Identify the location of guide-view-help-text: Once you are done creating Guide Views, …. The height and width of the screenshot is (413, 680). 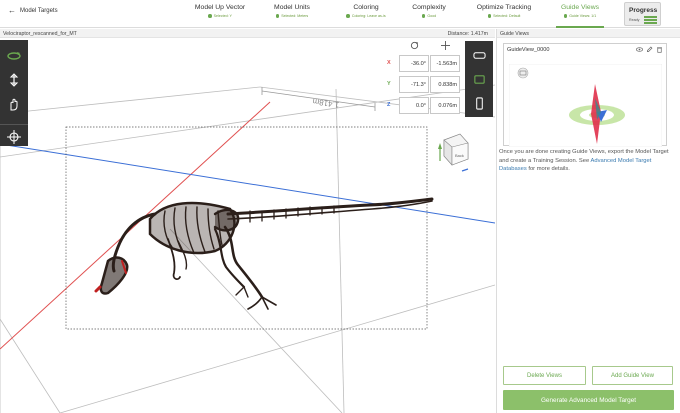
(589, 161).